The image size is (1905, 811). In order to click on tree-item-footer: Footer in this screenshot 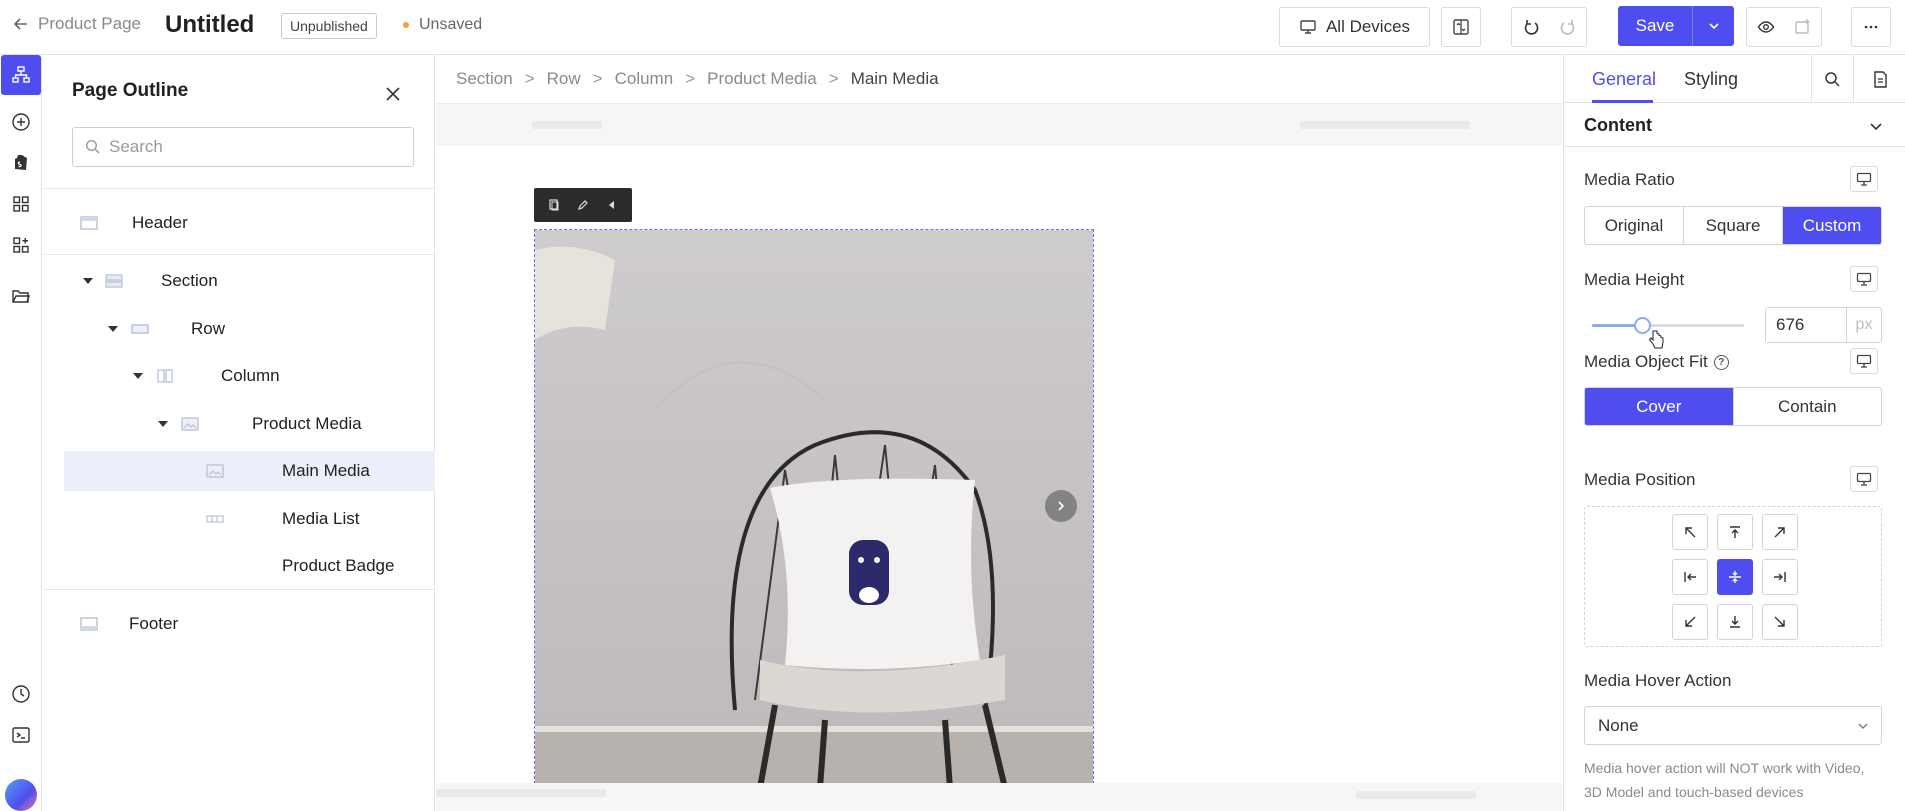, I will do `click(239, 624)`.